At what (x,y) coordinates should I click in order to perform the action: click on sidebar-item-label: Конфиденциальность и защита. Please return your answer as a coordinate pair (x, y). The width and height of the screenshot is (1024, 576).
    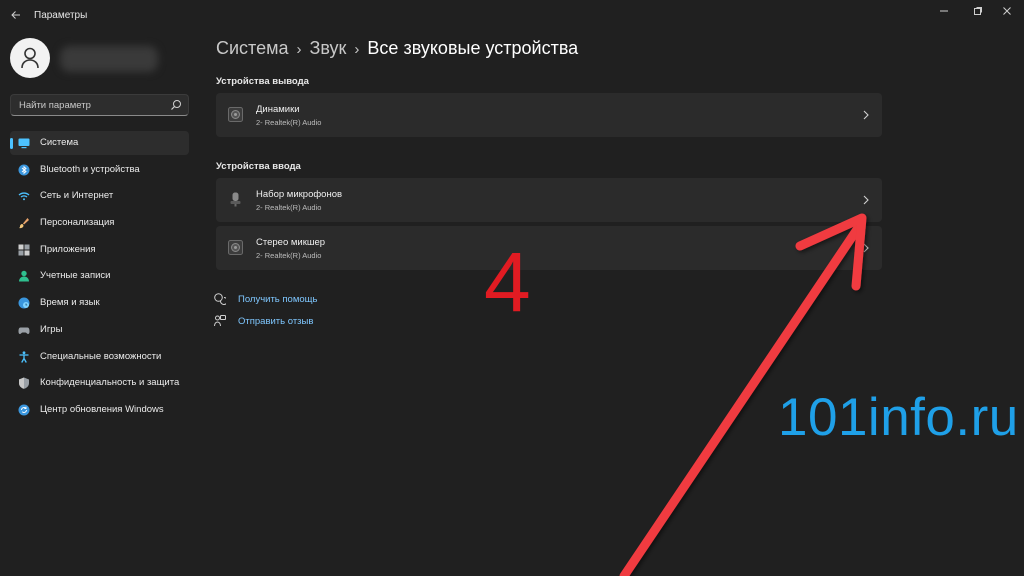
    Looking at the image, I should click on (110, 383).